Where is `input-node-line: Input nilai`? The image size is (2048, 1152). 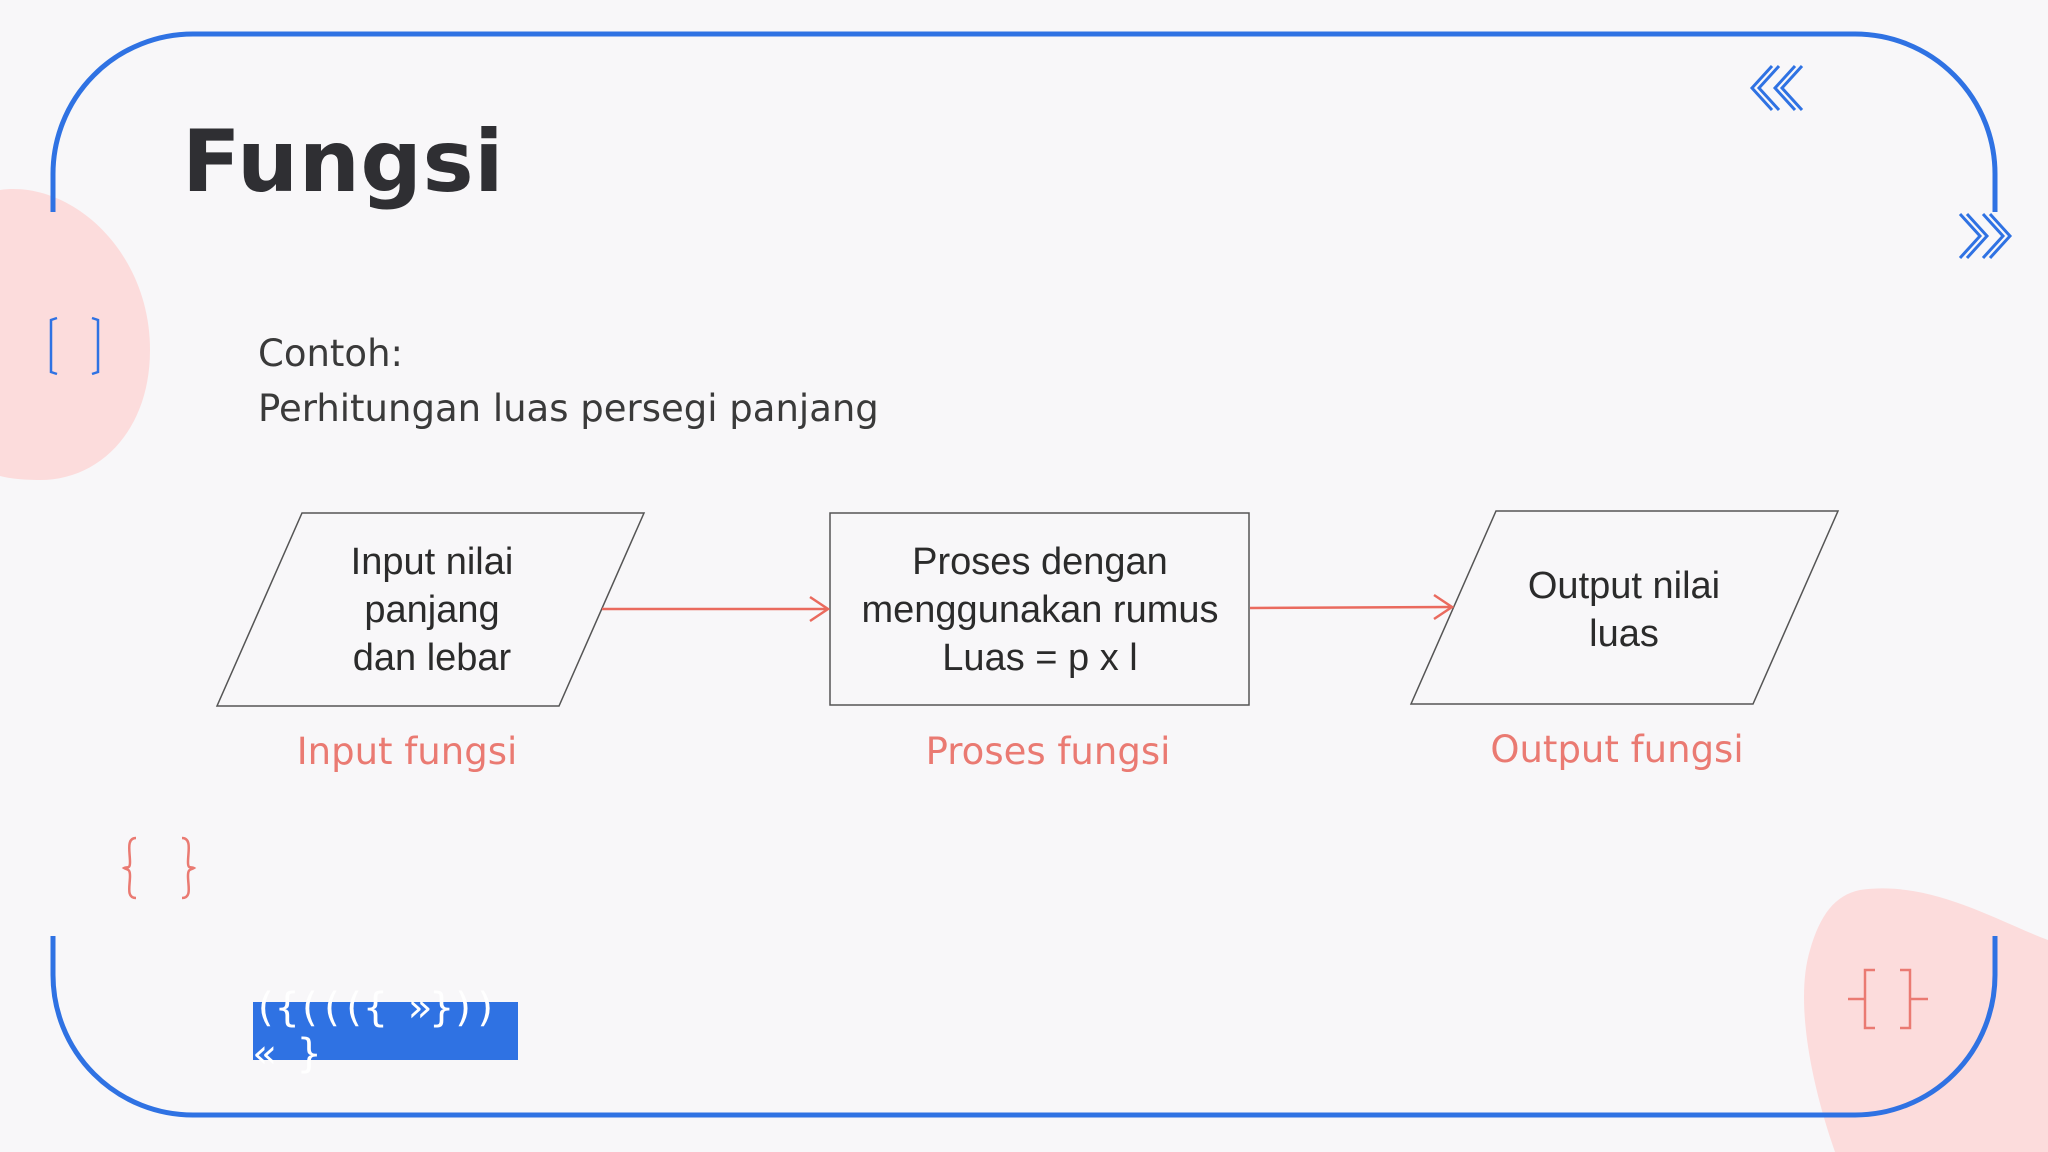 input-node-line: Input nilai is located at coordinates (432, 562).